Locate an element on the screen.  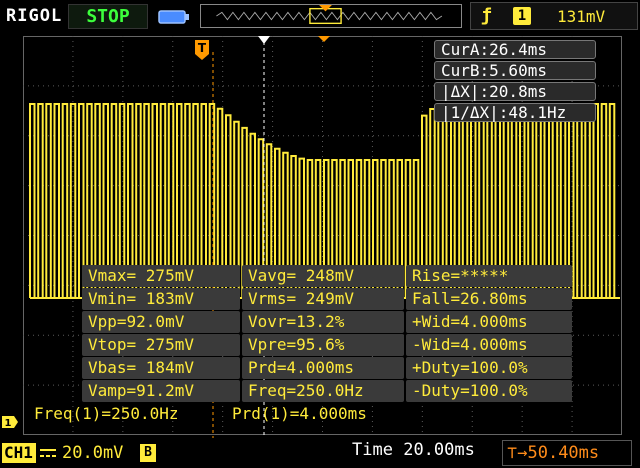
timebase-readout: Time 20.00ms is located at coordinates (413, 450).